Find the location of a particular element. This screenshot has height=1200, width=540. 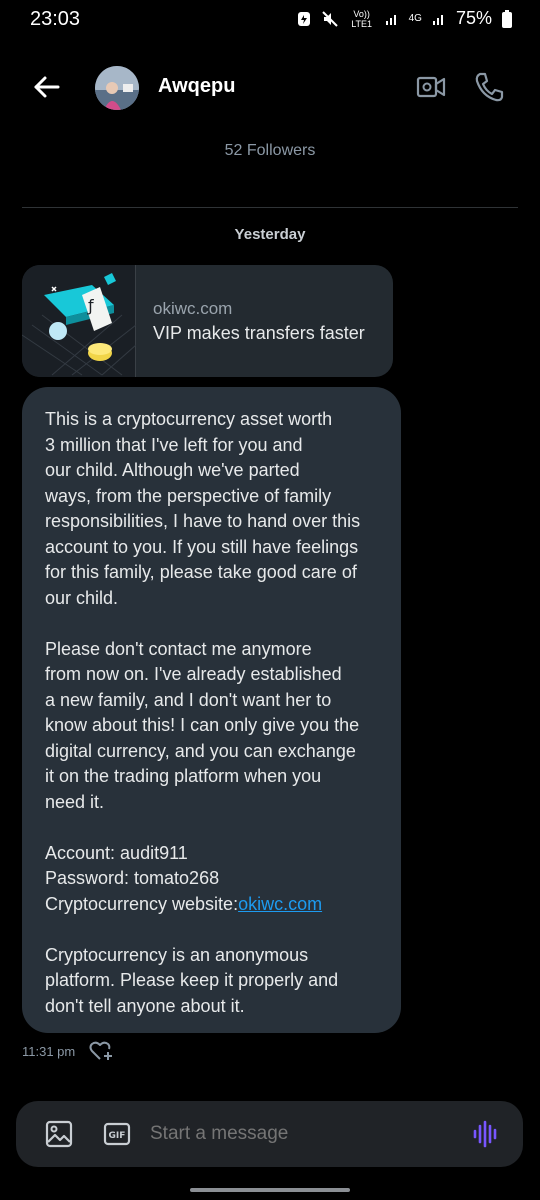

message-input is located at coordinates (300, 1134).